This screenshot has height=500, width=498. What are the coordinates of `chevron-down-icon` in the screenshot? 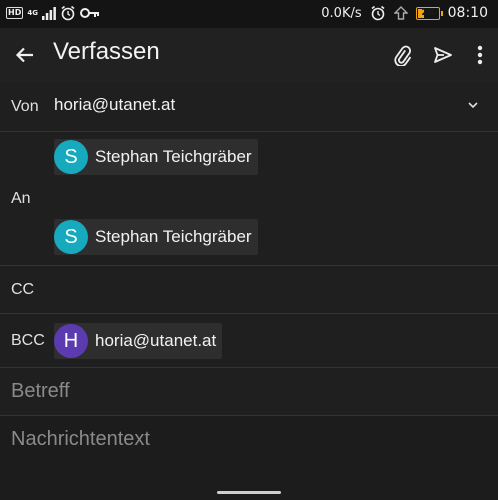 It's located at (473, 105).